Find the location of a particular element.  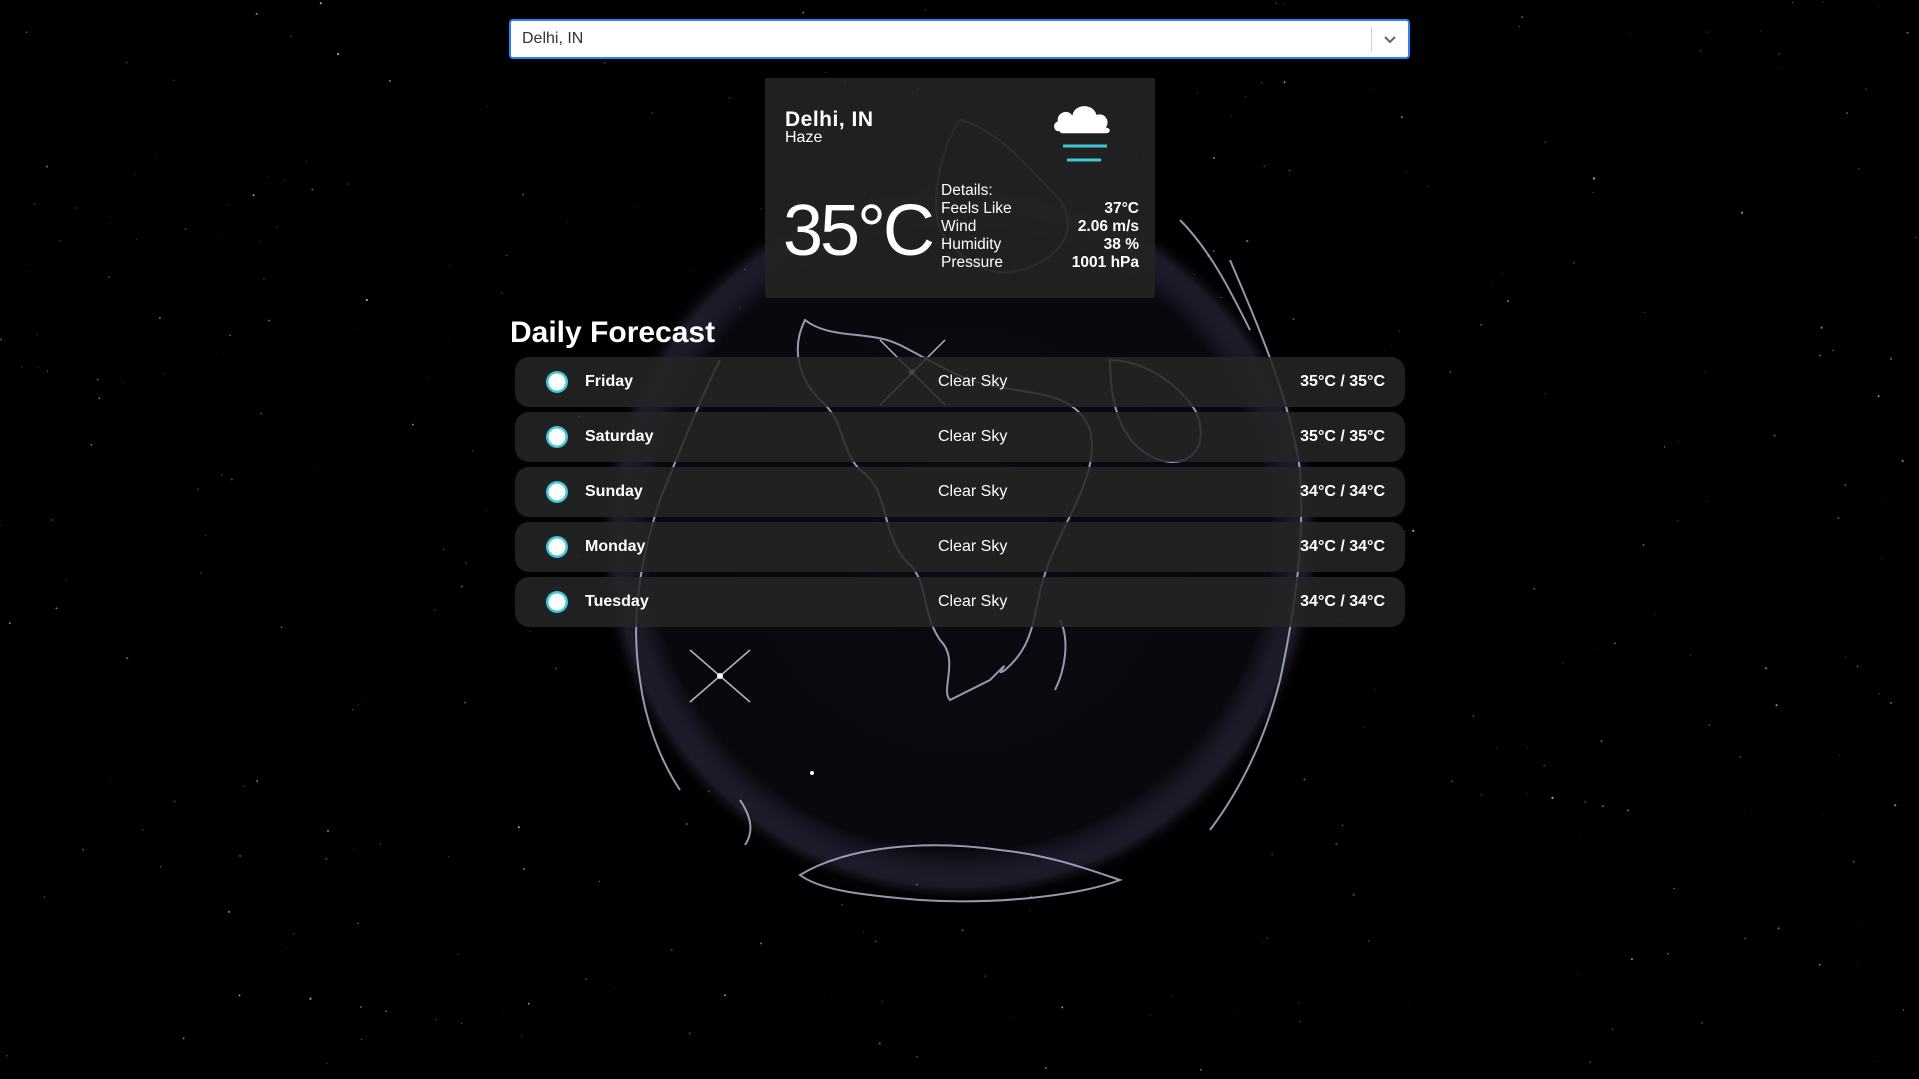

forecast-row-monday: Monday Clear Sky 34°C / 34°C is located at coordinates (960, 547).